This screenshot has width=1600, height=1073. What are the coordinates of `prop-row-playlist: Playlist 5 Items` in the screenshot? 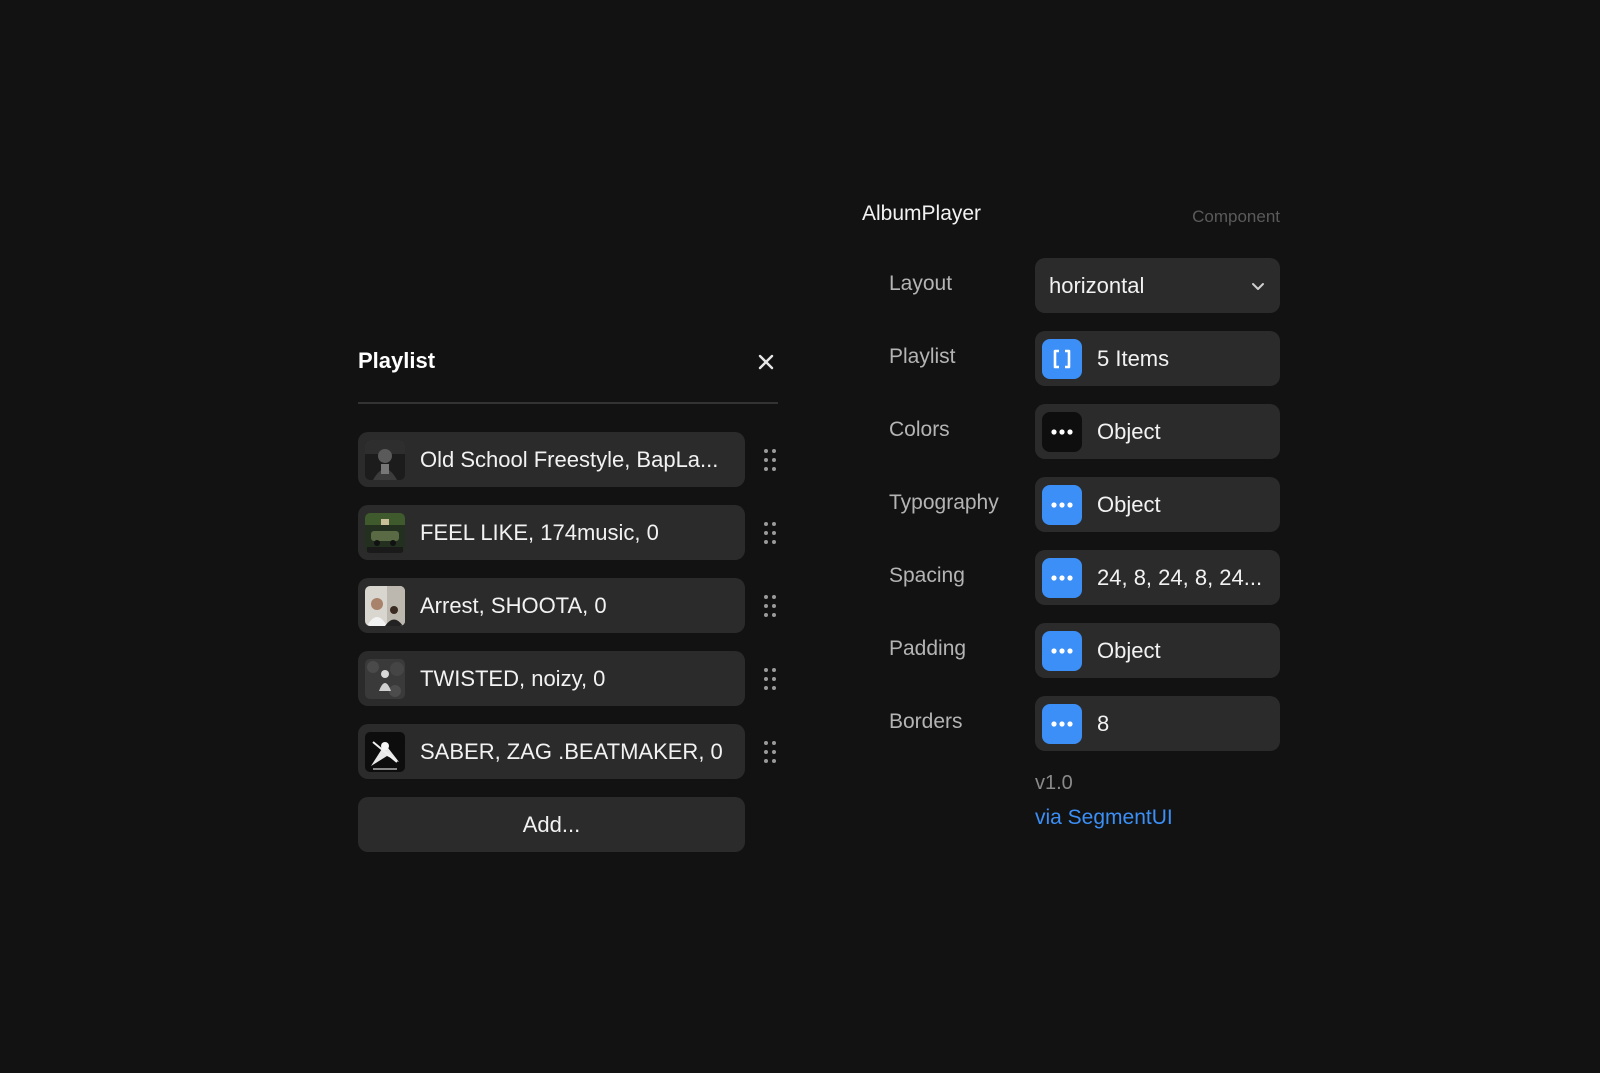 It's located at (1071, 358).